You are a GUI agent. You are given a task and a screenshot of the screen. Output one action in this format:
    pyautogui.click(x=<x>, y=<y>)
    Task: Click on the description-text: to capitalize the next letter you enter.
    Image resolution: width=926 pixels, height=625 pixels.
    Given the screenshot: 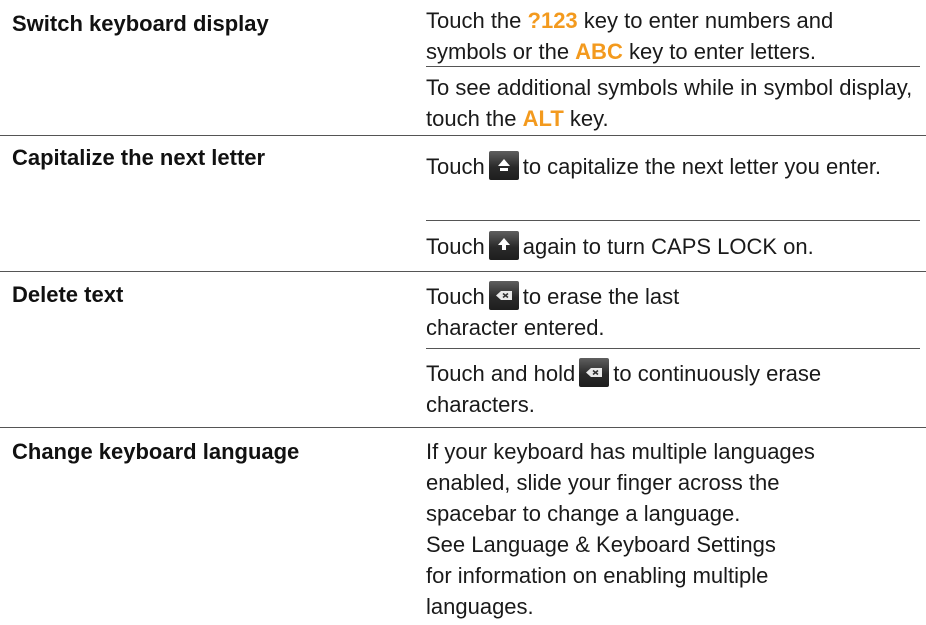 What is the action you would take?
    pyautogui.click(x=702, y=166)
    